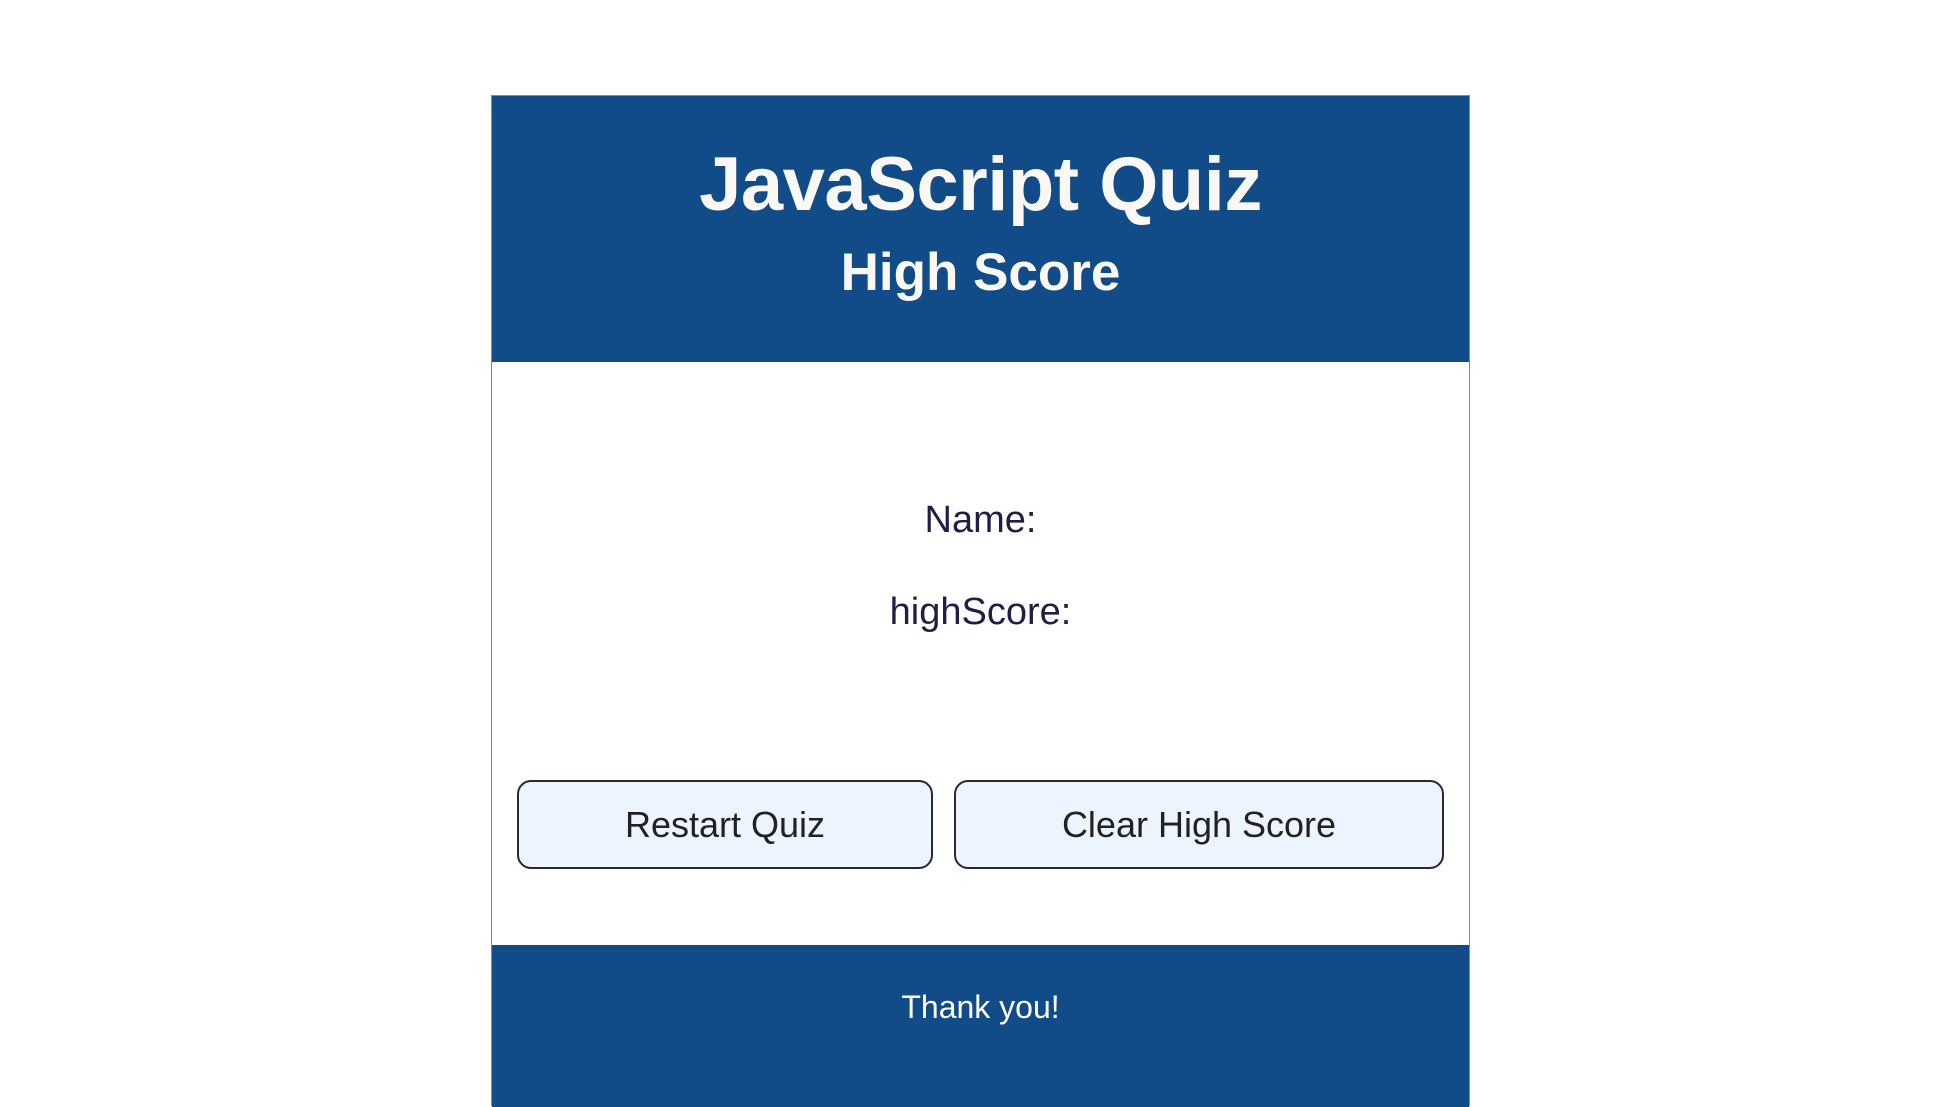  What do you see at coordinates (980, 229) in the screenshot?
I see `page-header: JavaScript Quiz High Score` at bounding box center [980, 229].